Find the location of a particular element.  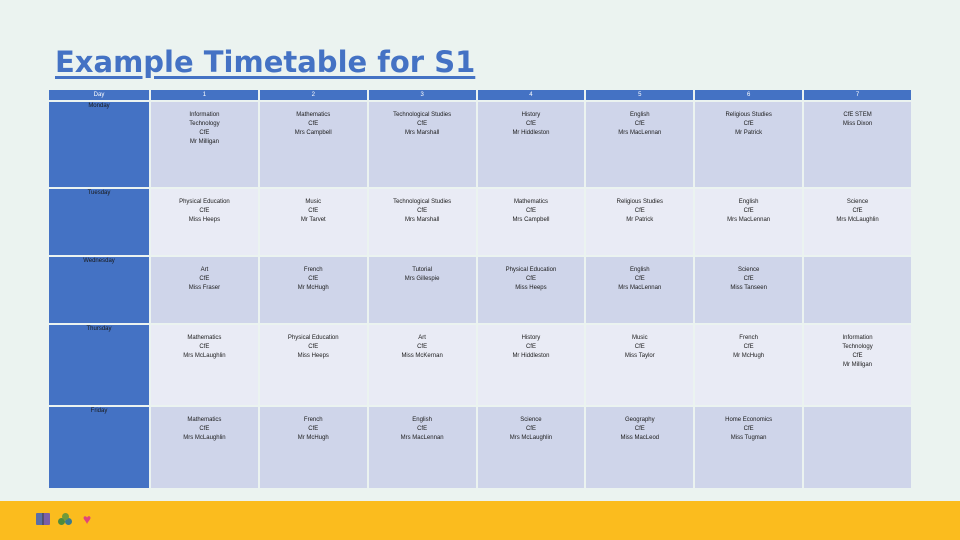

header-period-7: 7 is located at coordinates (857, 95).